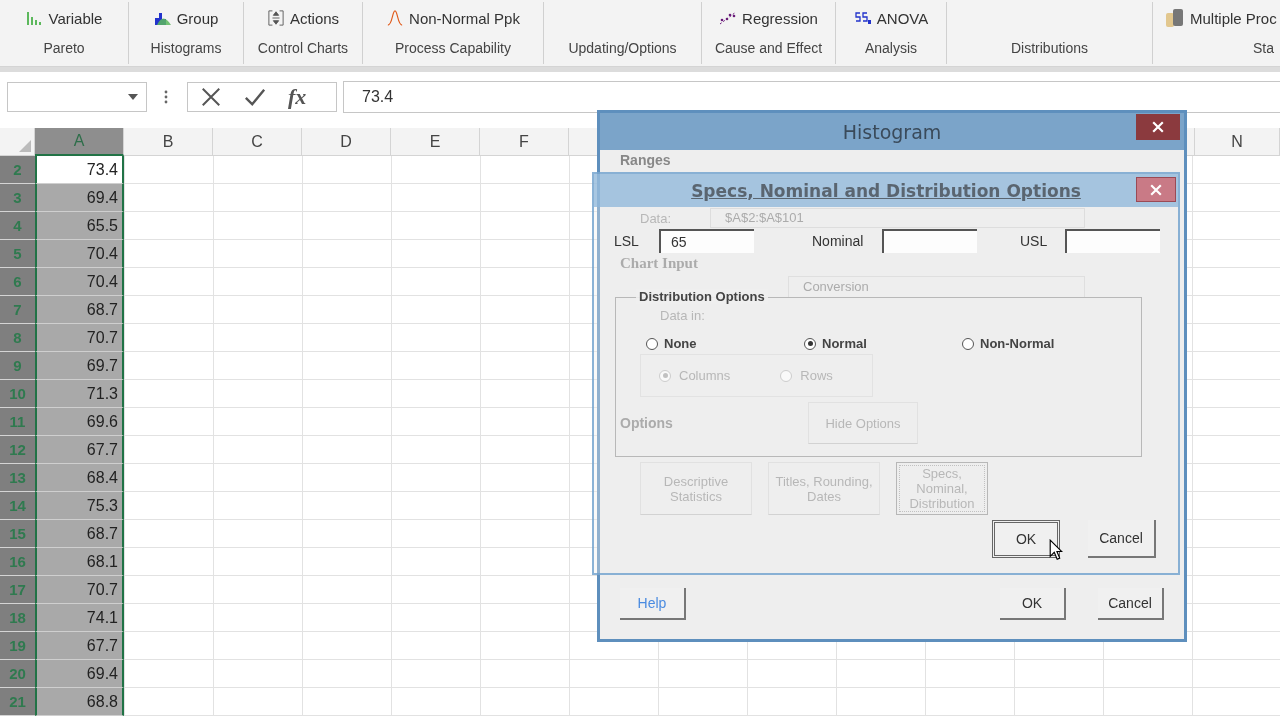  I want to click on table-cell: 65.5, so click(79, 226).